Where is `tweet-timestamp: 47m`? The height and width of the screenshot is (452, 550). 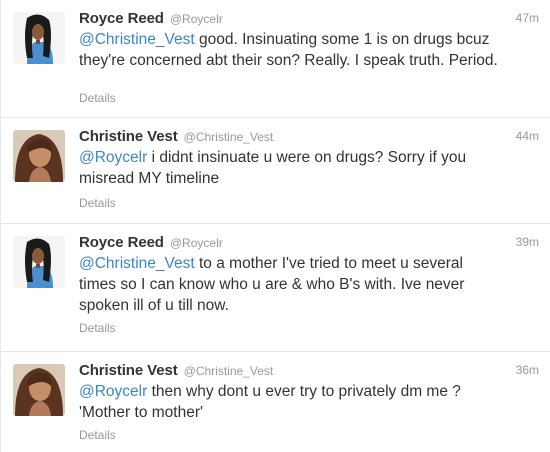 tweet-timestamp: 47m is located at coordinates (527, 18).